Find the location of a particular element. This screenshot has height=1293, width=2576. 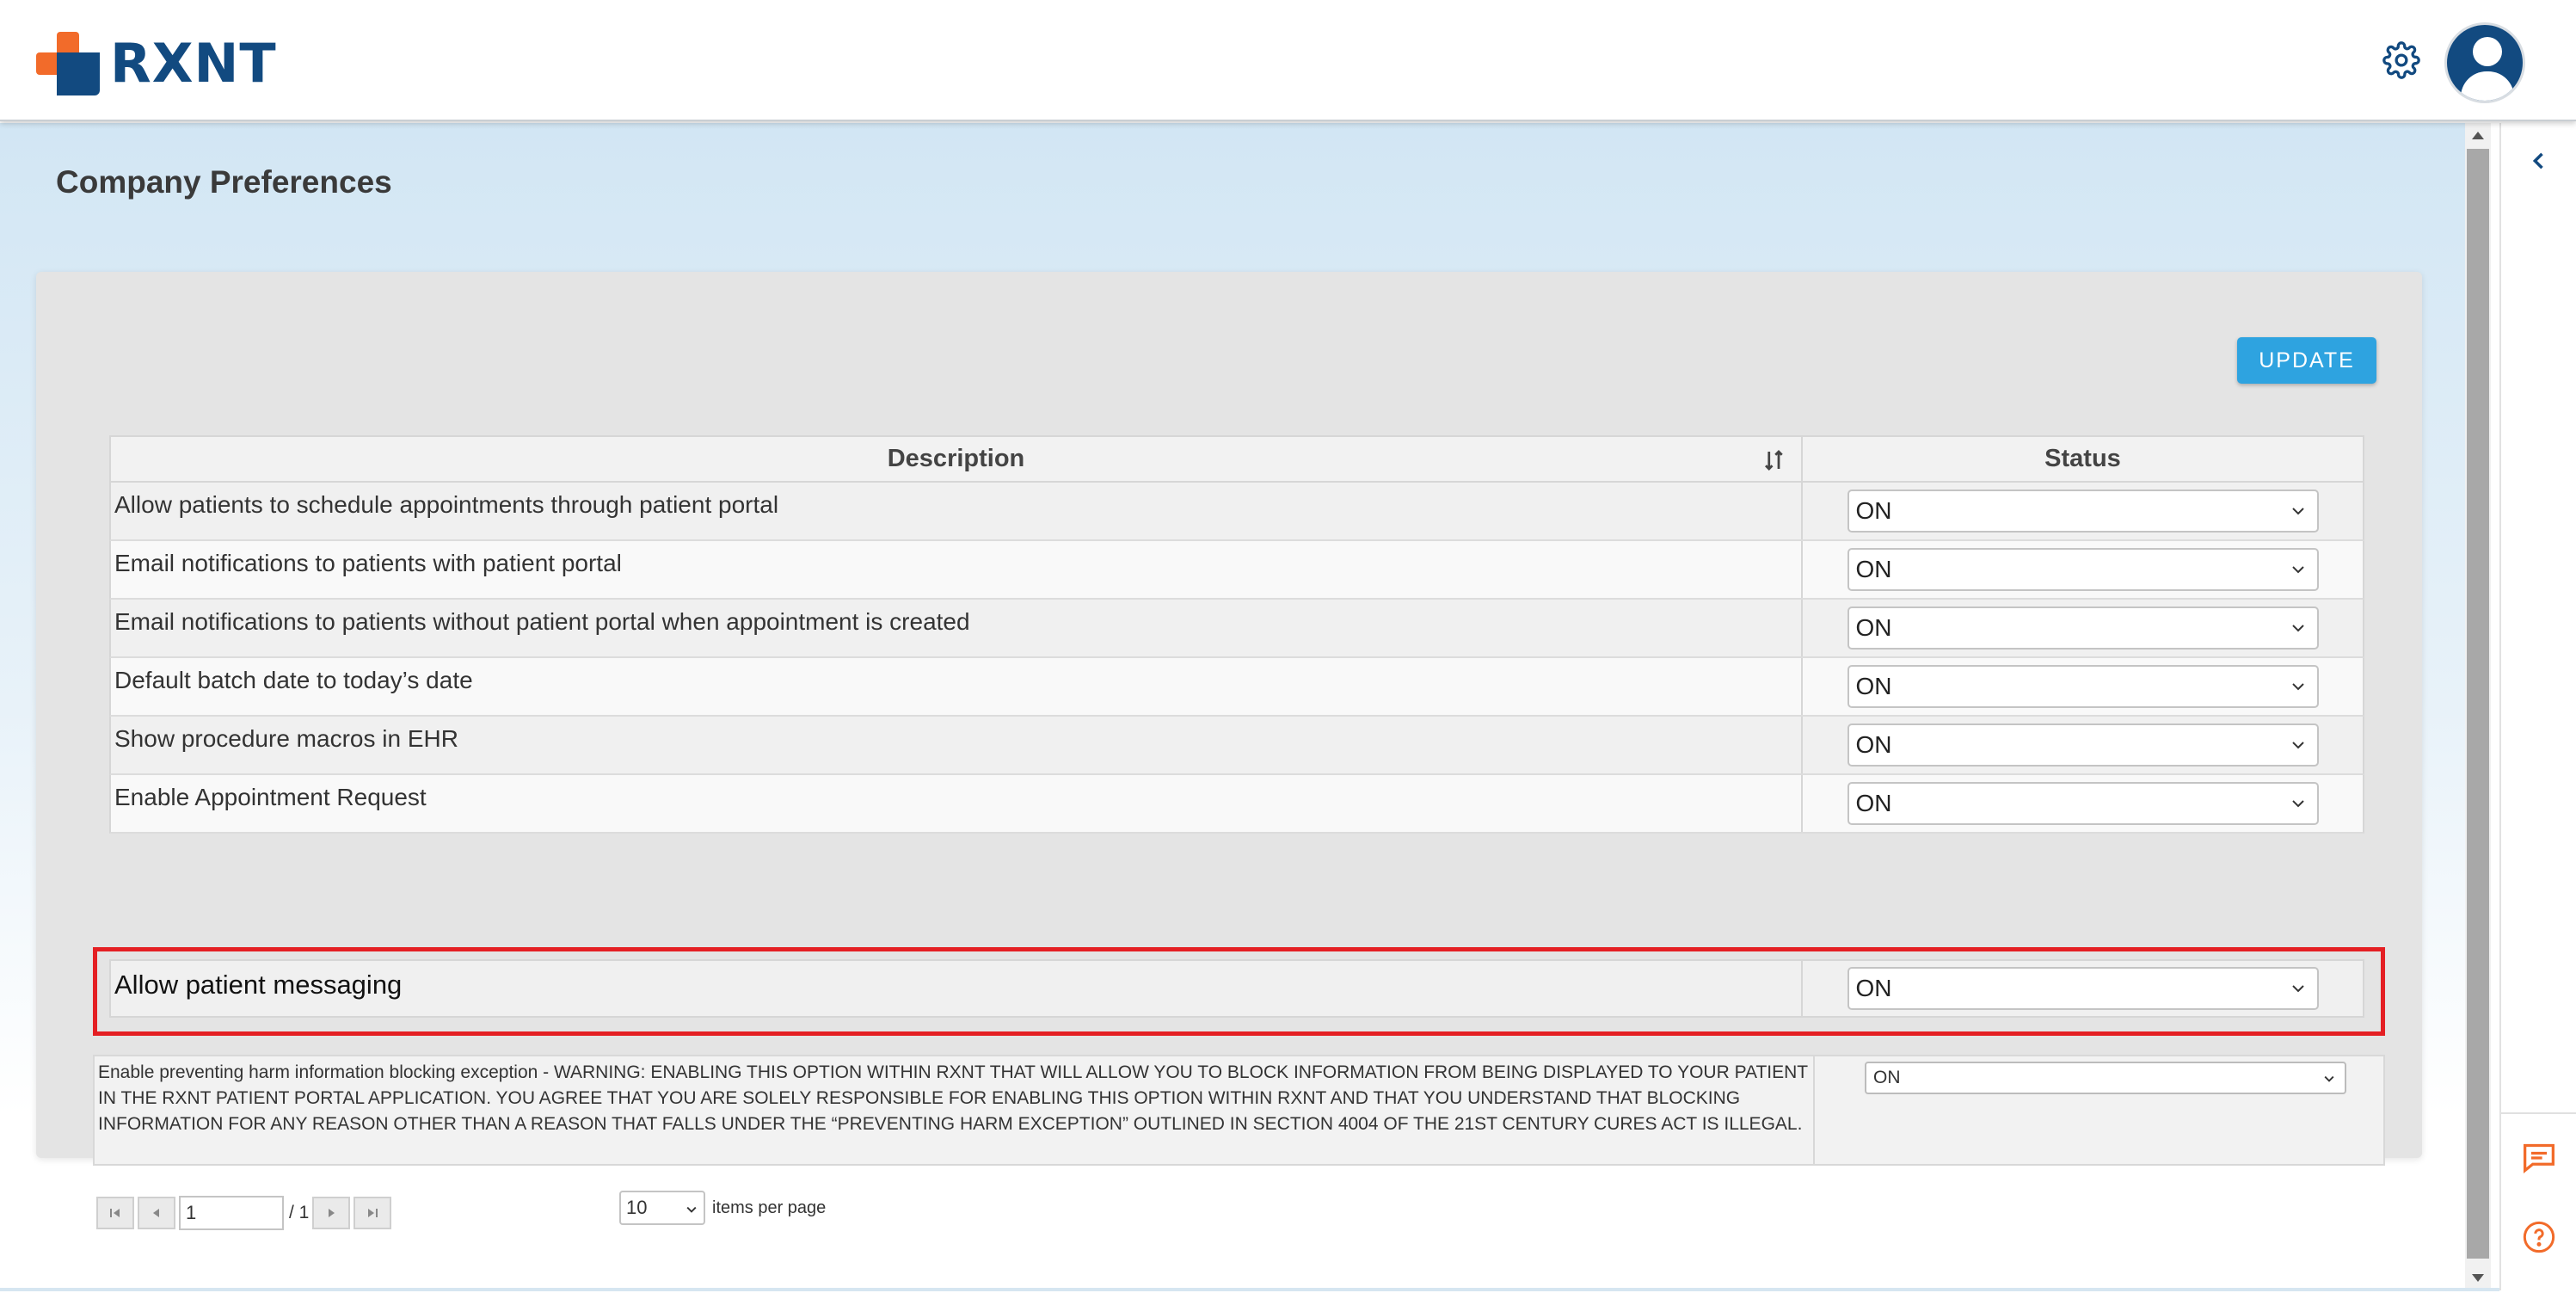

chat-icon is located at coordinates (2539, 1158).